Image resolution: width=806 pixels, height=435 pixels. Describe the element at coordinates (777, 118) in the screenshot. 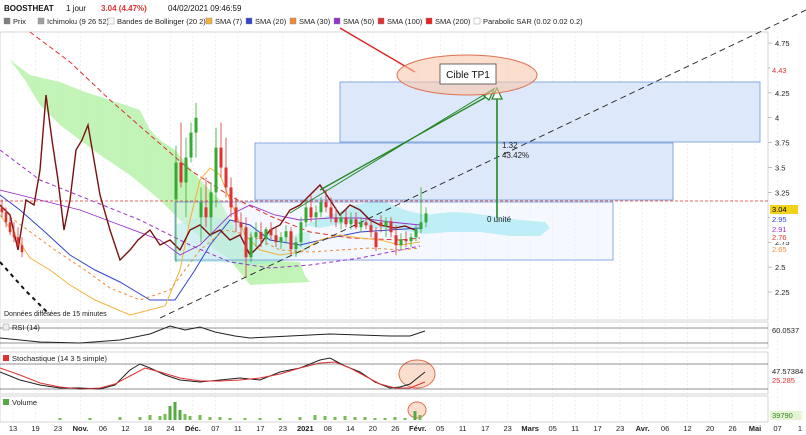

I see `price-tick-label: 4` at that location.